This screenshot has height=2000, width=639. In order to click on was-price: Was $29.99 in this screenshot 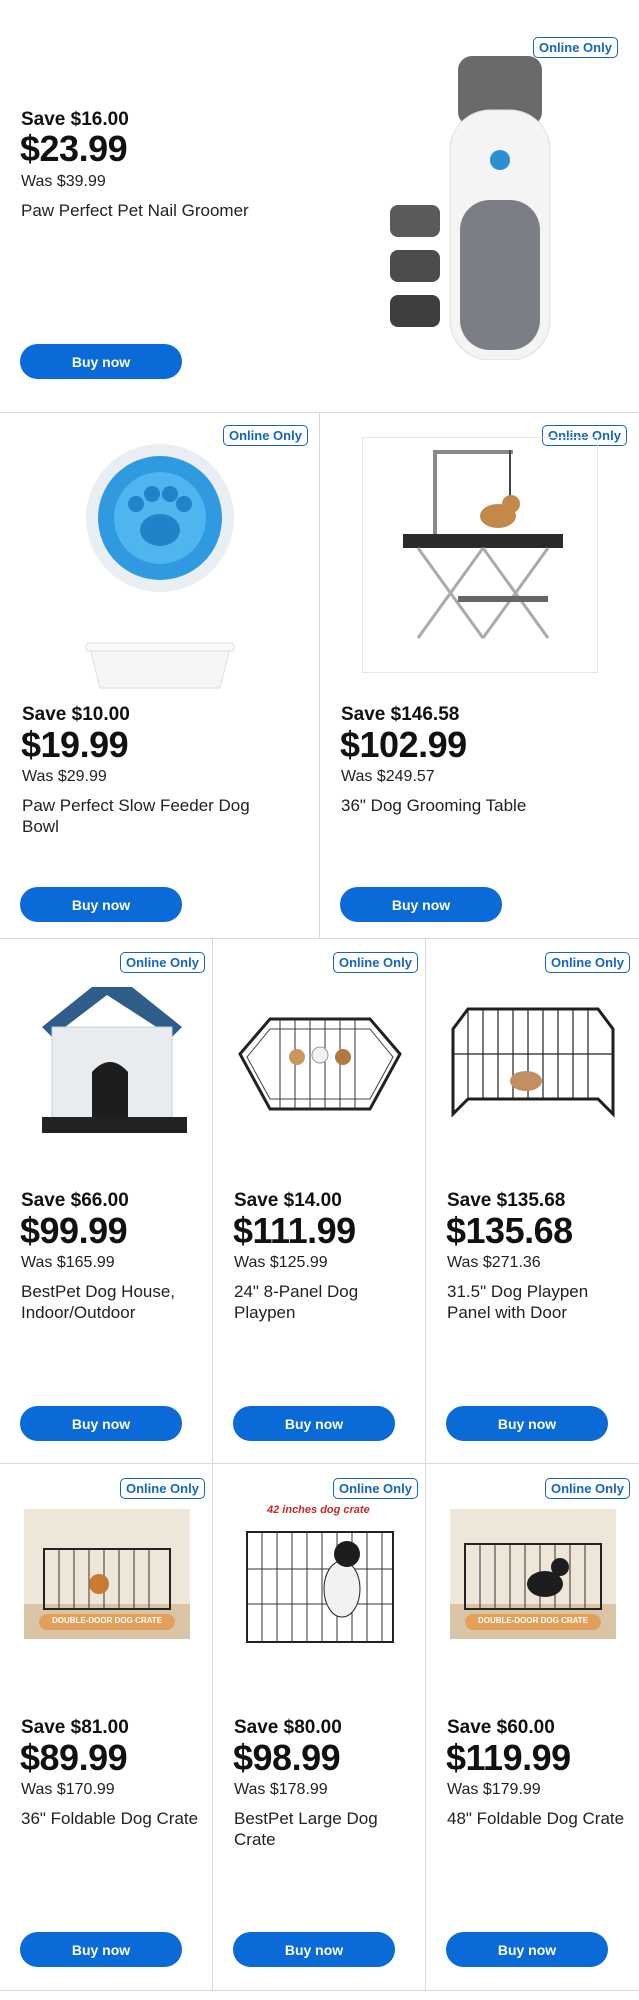, I will do `click(64, 776)`.